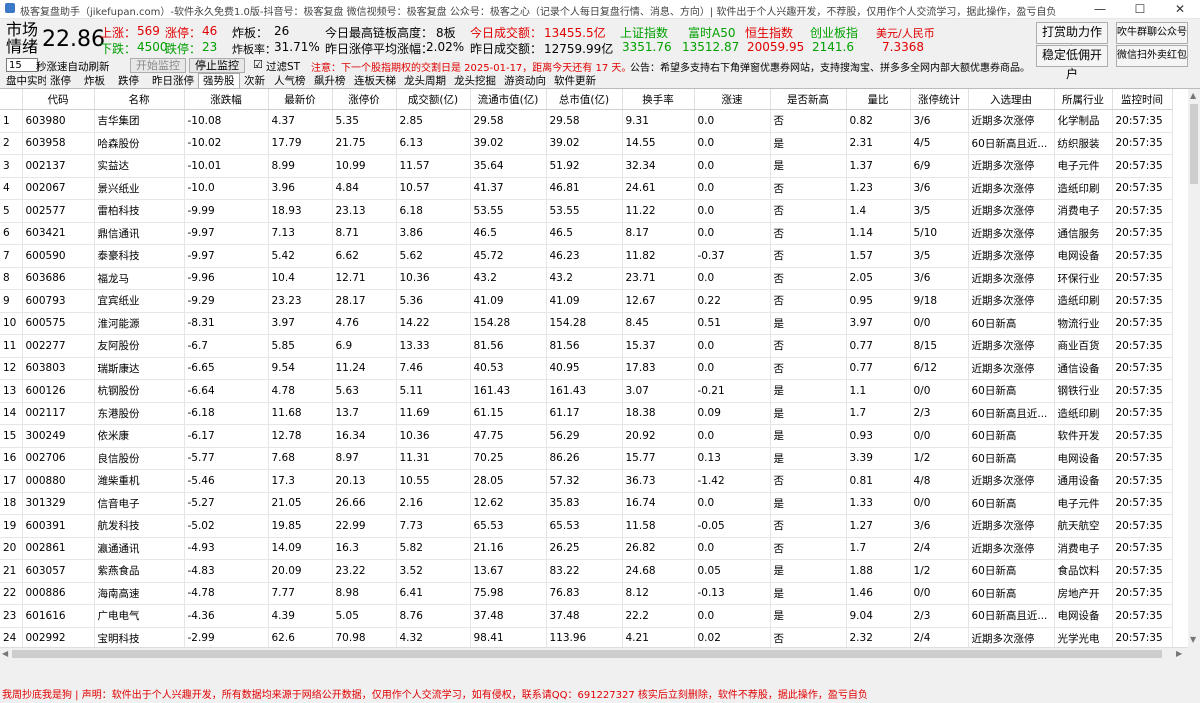  I want to click on table-cell: 房地产开, so click(1083, 593).